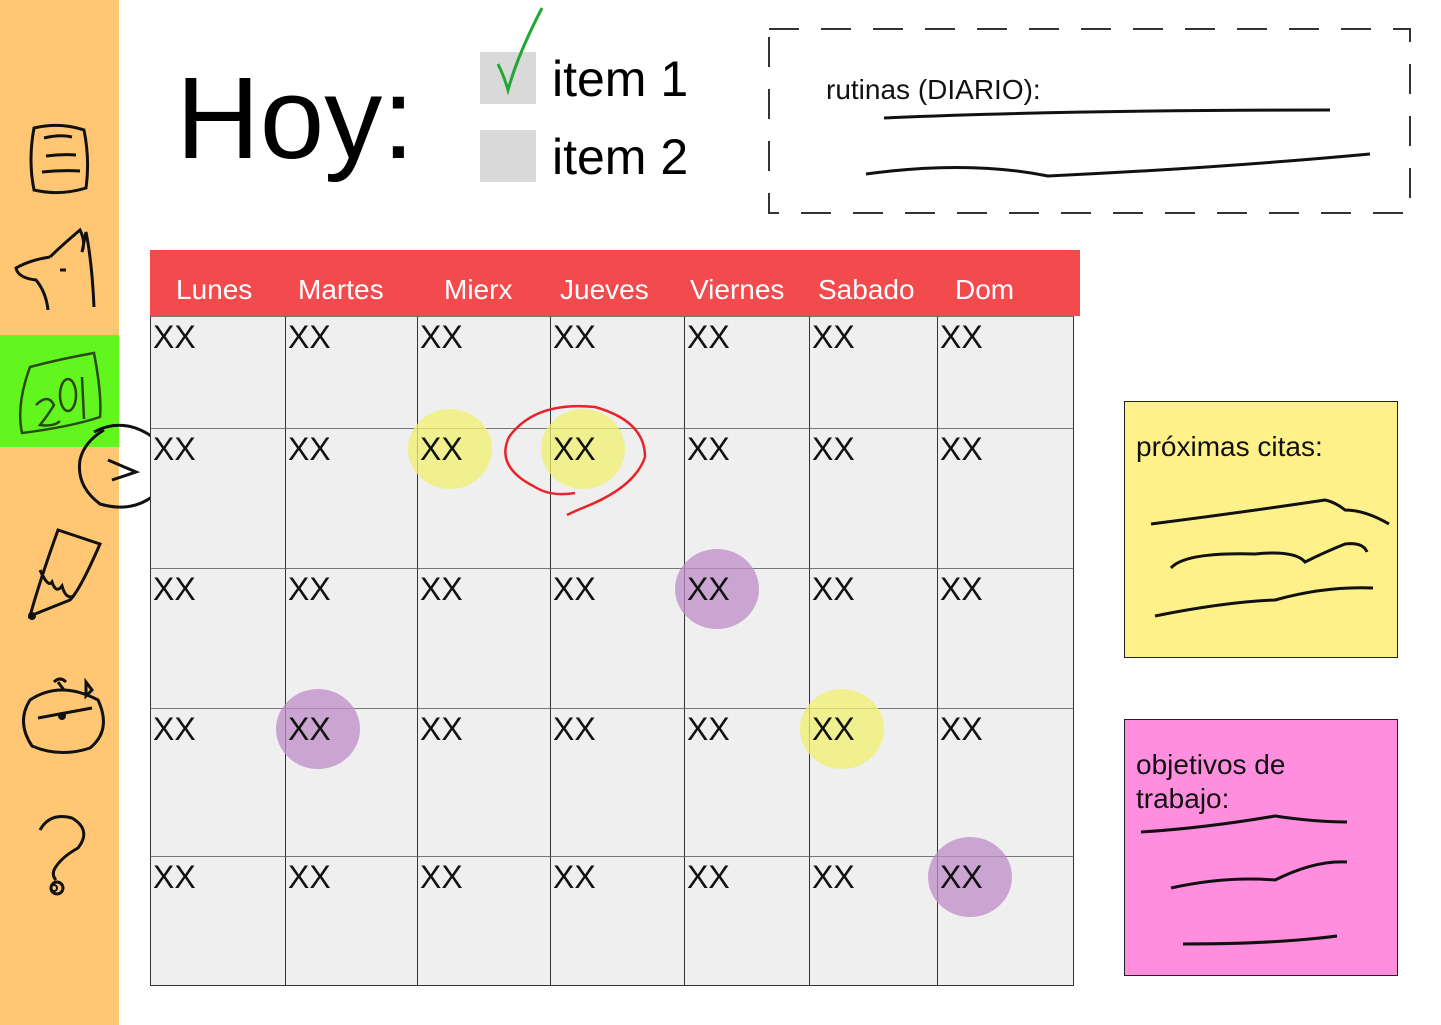  What do you see at coordinates (214, 289) in the screenshot?
I see `day-header: Lunes` at bounding box center [214, 289].